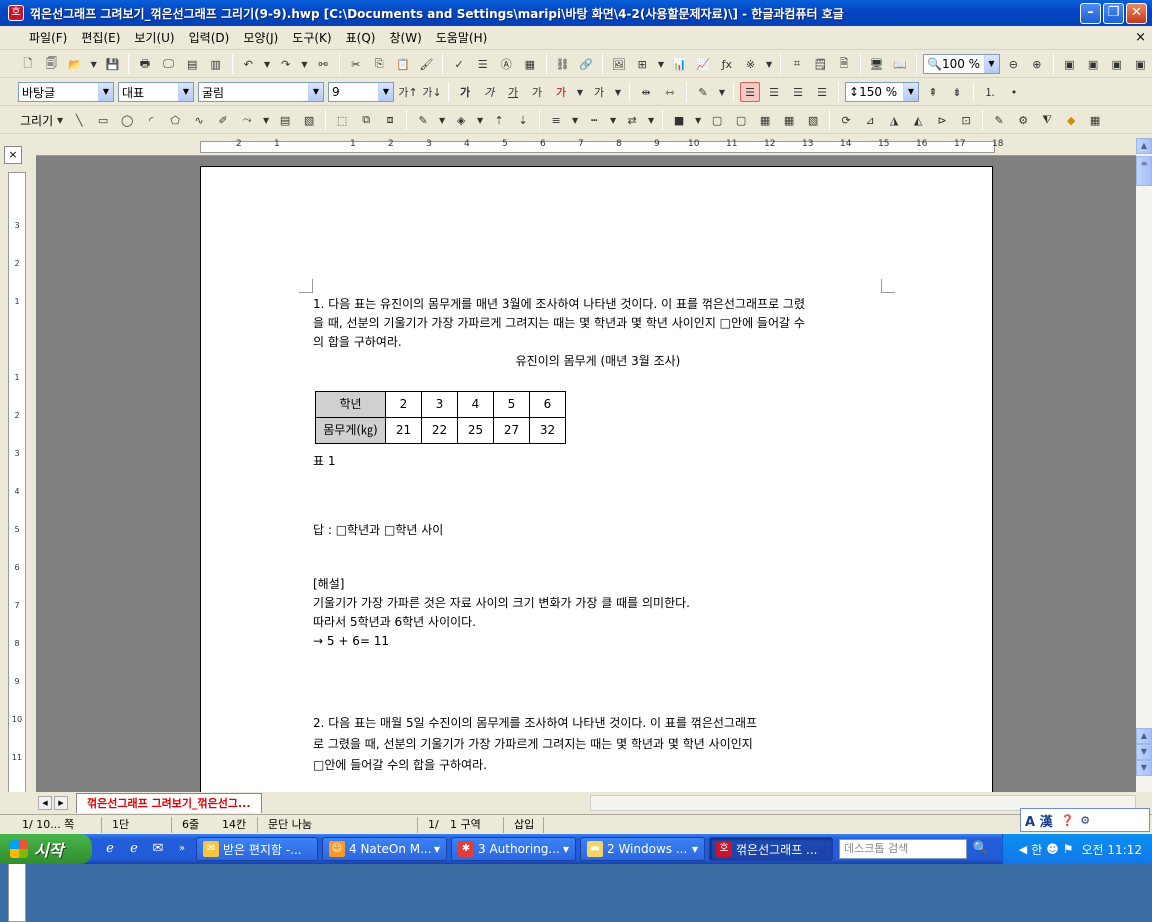  I want to click on shadow-dropdown-icon: ▼, so click(698, 120).